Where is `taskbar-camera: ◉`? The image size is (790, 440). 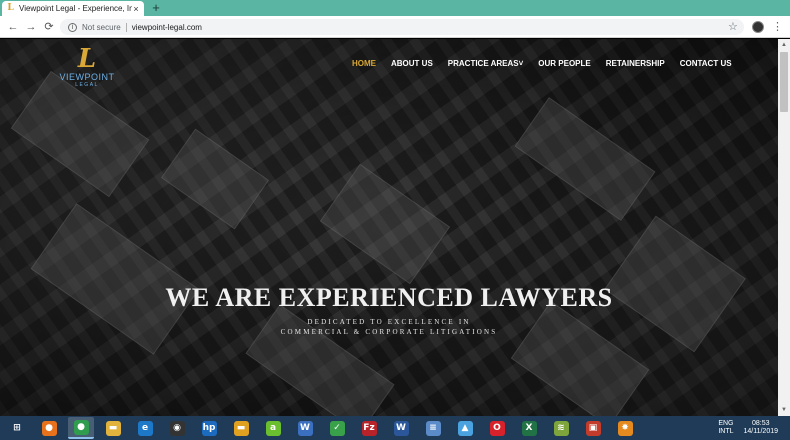 taskbar-camera: ◉ is located at coordinates (177, 428).